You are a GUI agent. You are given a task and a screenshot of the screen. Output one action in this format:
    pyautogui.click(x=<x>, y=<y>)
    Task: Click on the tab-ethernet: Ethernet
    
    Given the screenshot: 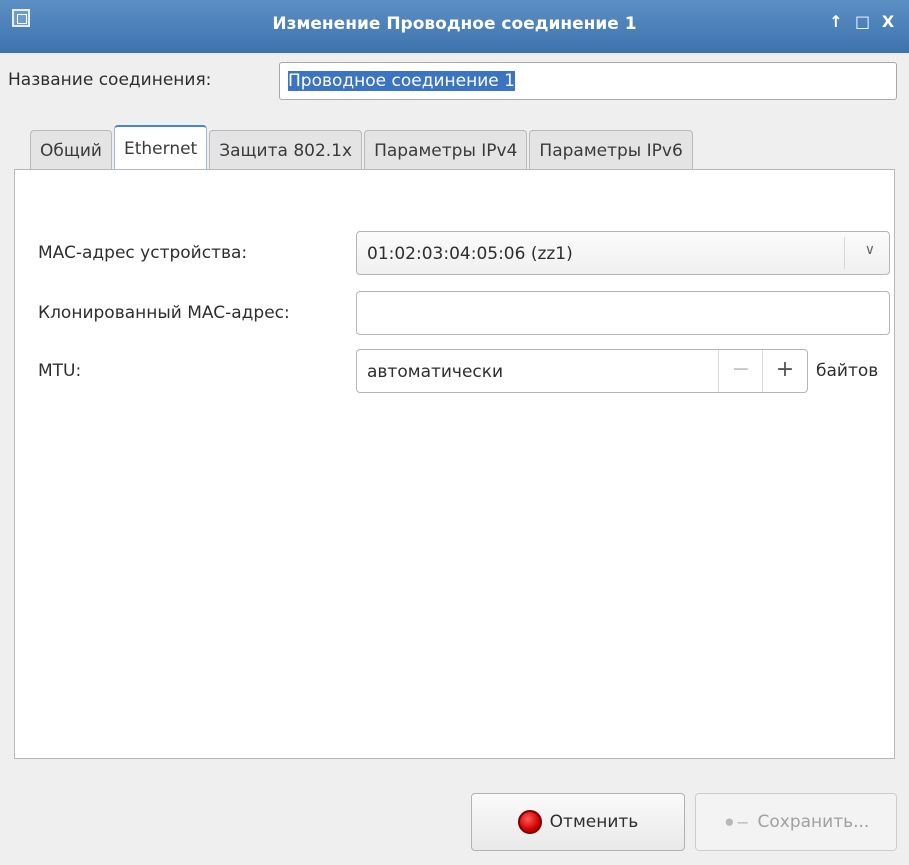 What is the action you would take?
    pyautogui.click(x=160, y=148)
    